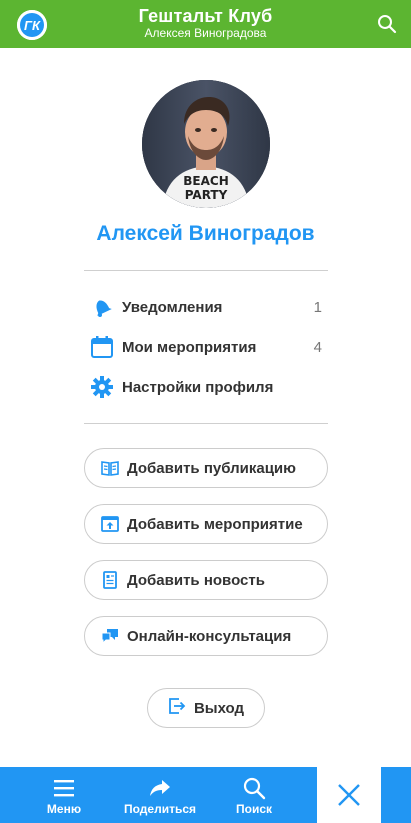 This screenshot has width=411, height=823. I want to click on app-subtitle: Алексея Виноградова, so click(205, 33).